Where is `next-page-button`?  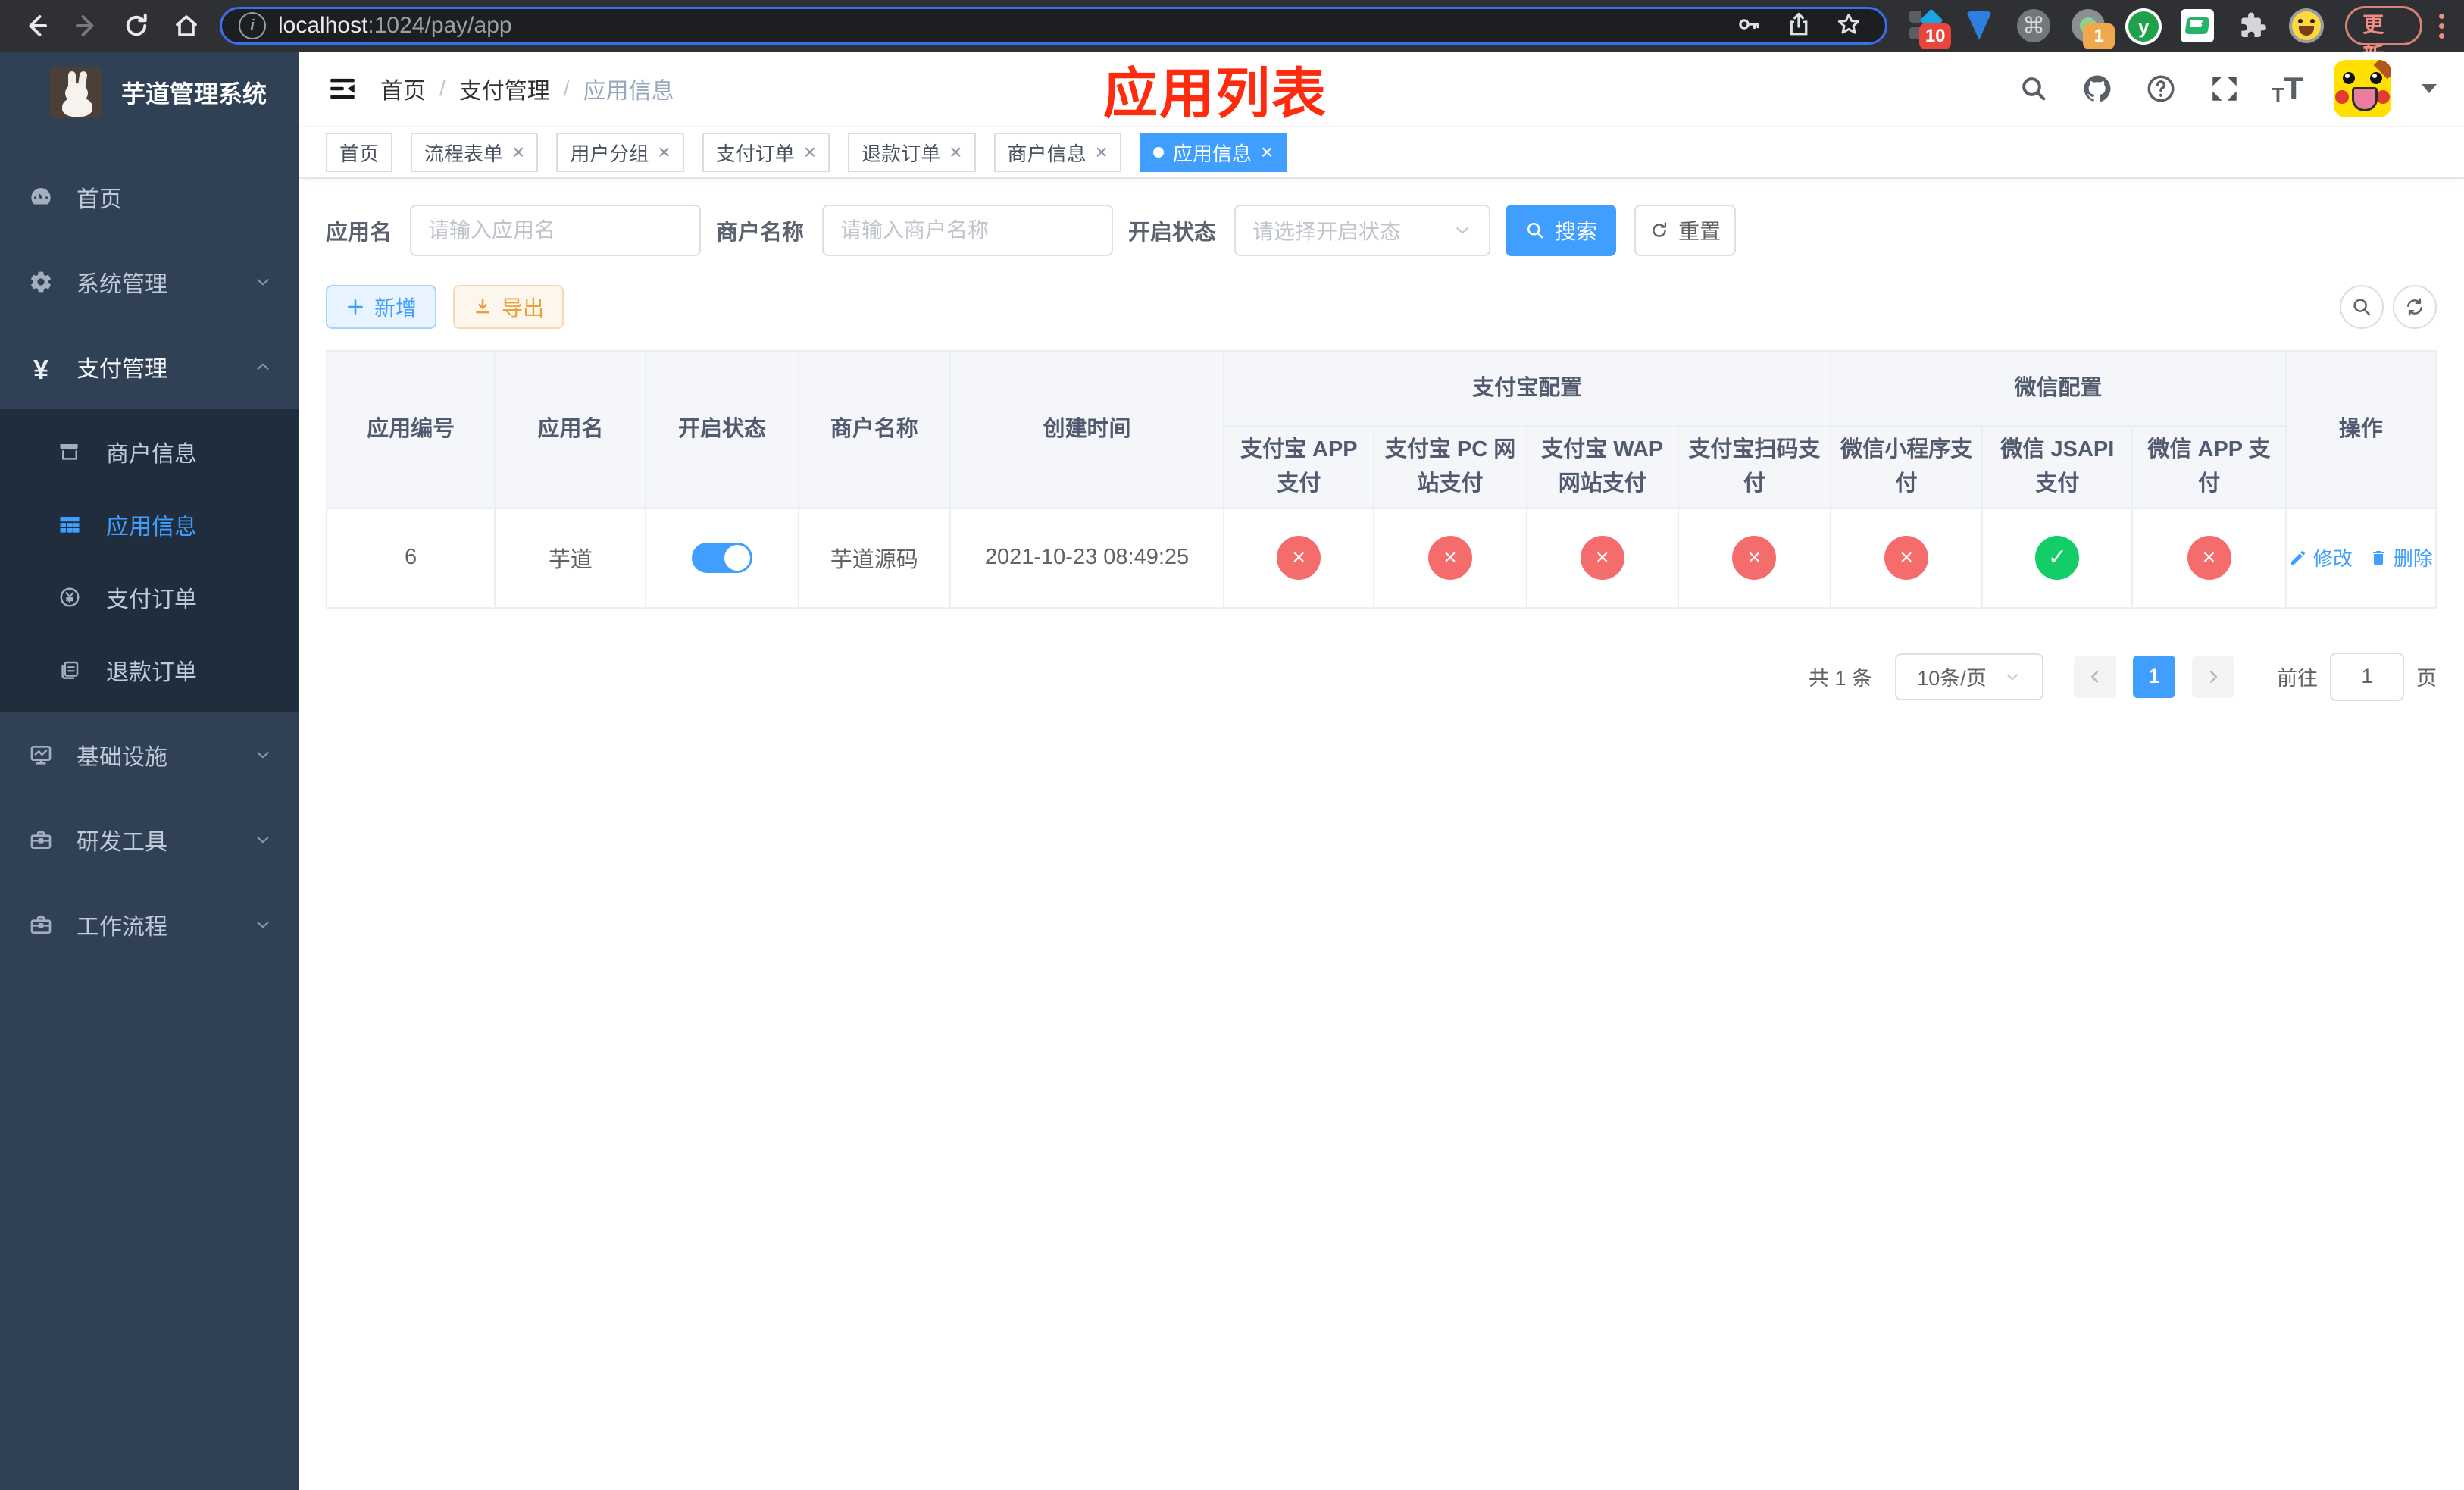
next-page-button is located at coordinates (2213, 677).